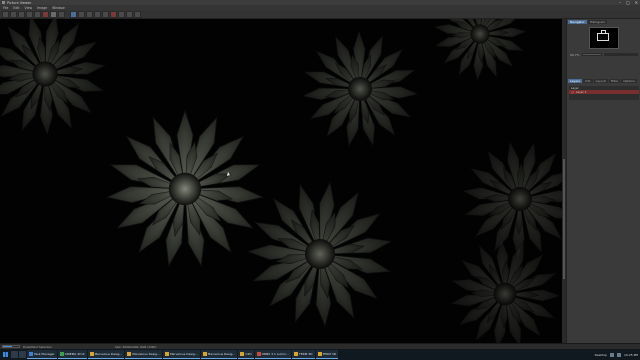 The image size is (640, 360). What do you see at coordinates (3, 2) in the screenshot?
I see `app-icon` at bounding box center [3, 2].